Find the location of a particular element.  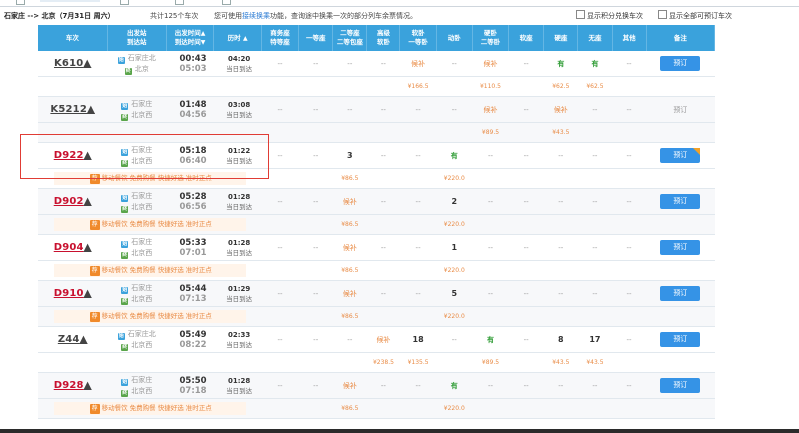

train-number-link: K5212 is located at coordinates (68, 109).